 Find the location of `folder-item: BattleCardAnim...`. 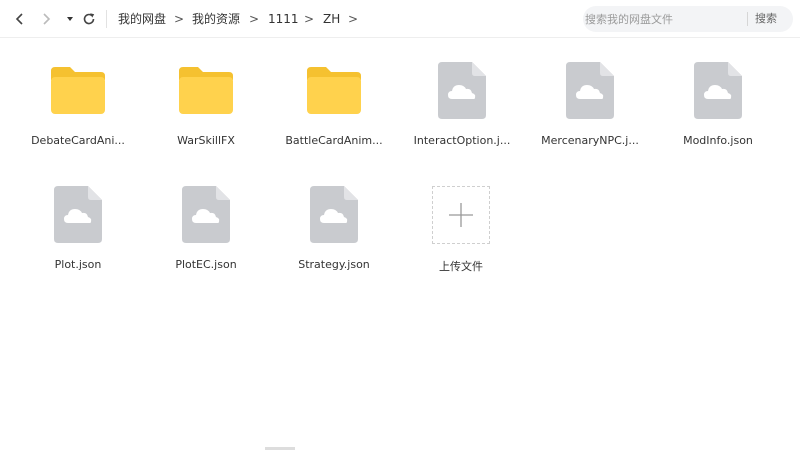

folder-item: BattleCardAnim... is located at coordinates (334, 117).